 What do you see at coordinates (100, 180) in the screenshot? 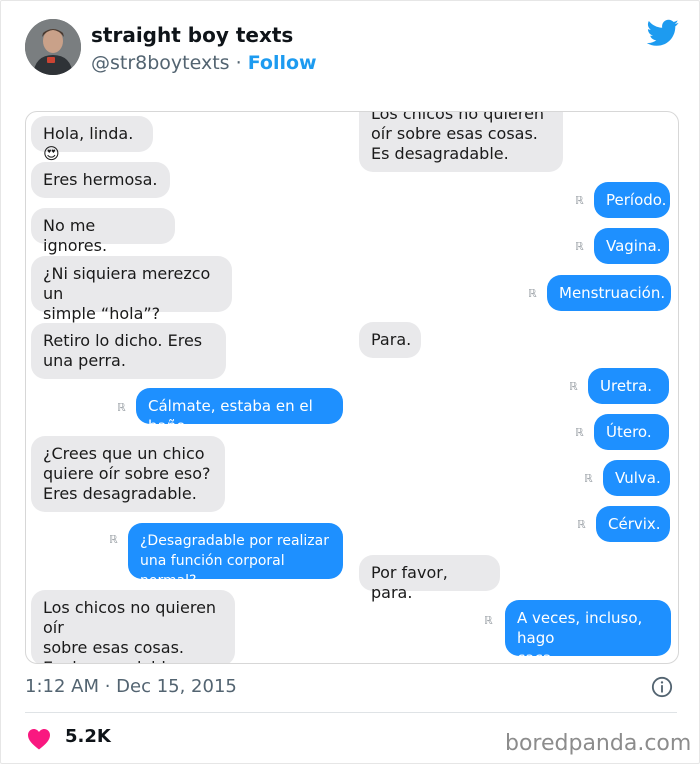
I see `message-bubble: Eres hermosa.` at bounding box center [100, 180].